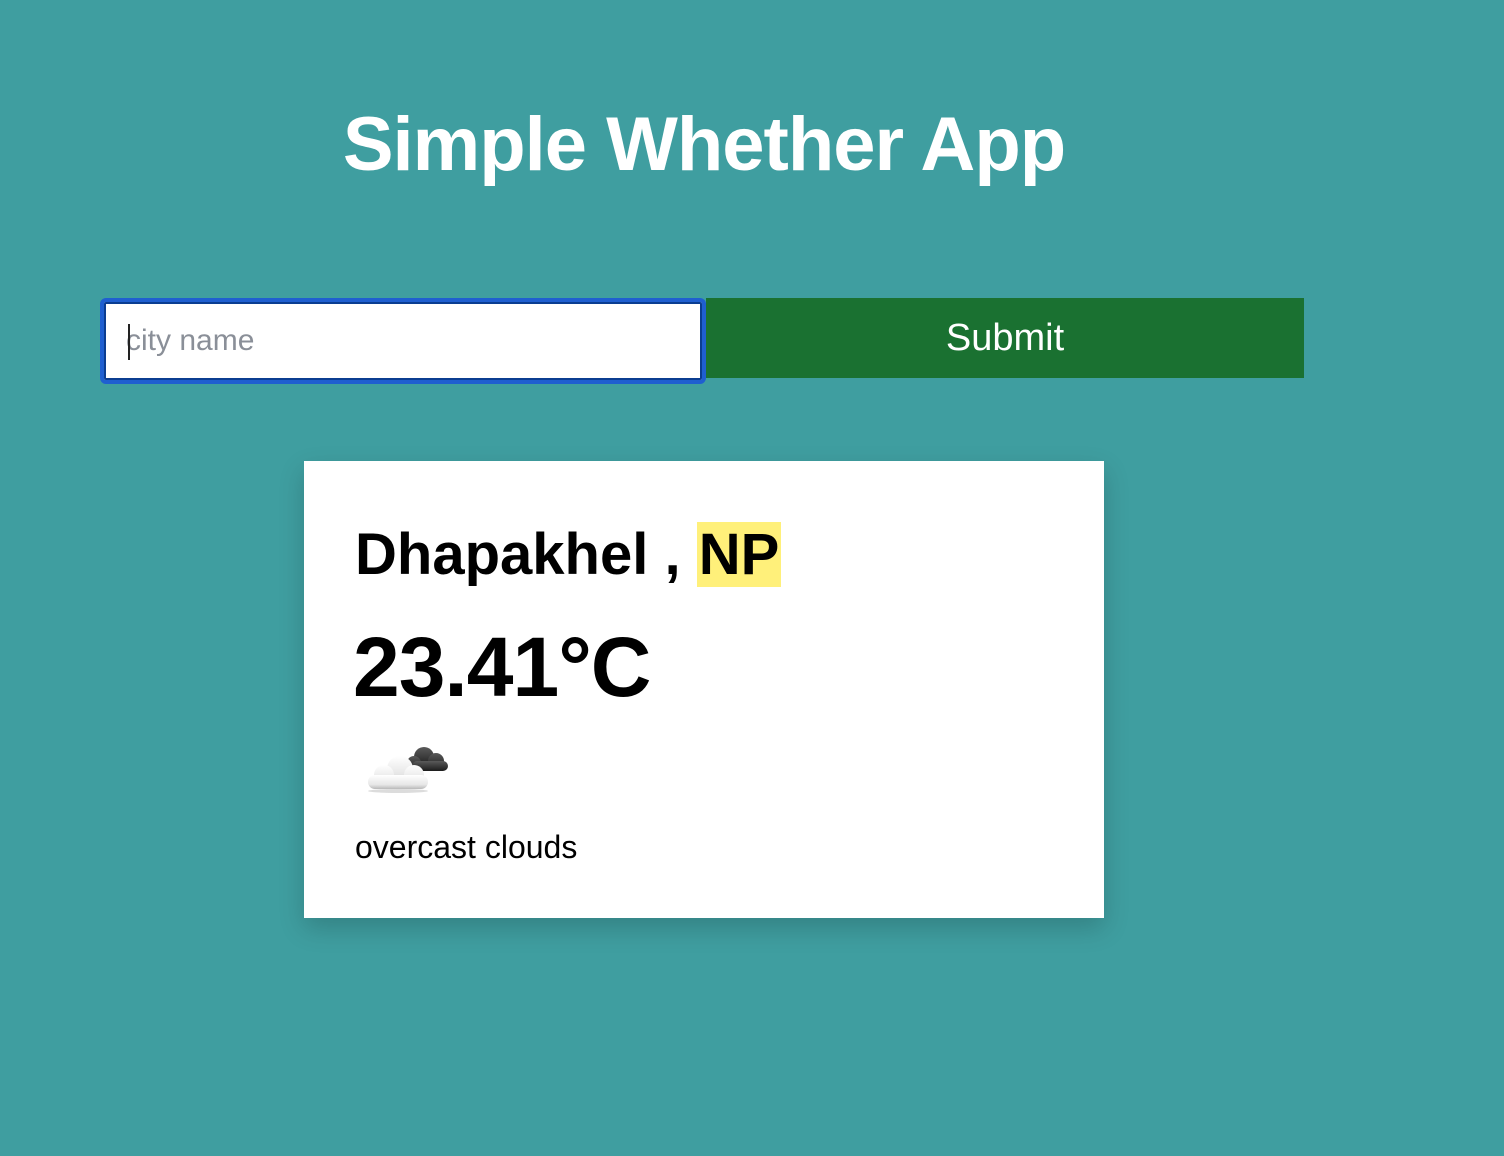 This screenshot has height=1156, width=1504. Describe the element at coordinates (403, 341) in the screenshot. I see `city-name-input` at that location.